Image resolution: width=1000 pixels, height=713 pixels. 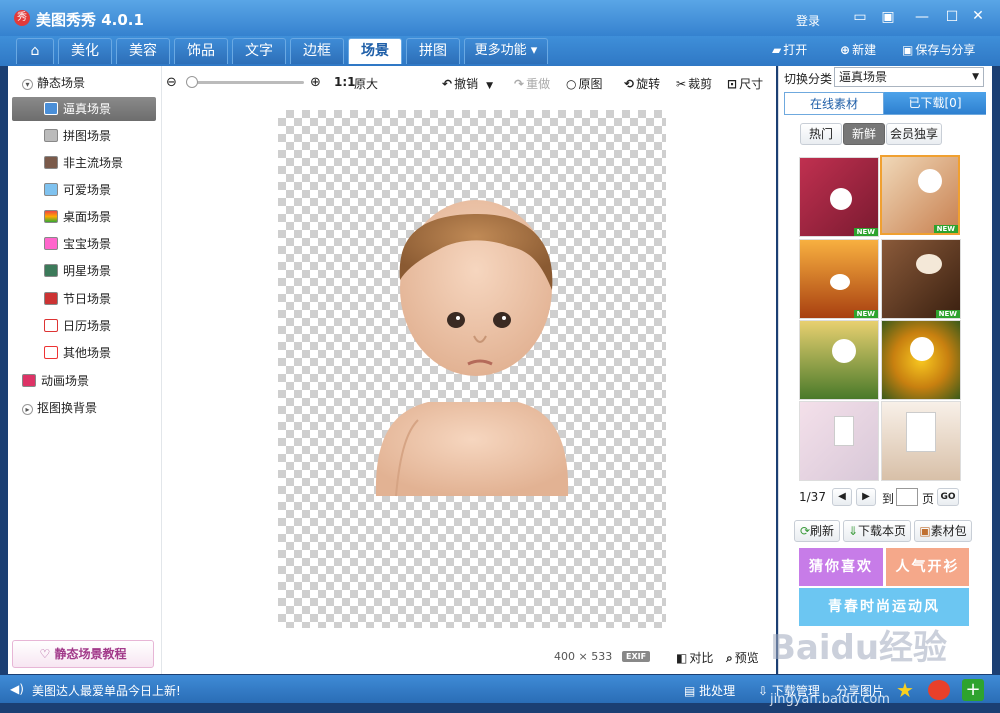 What do you see at coordinates (945, 50) in the screenshot?
I see `save-label: 保存与分享` at bounding box center [945, 50].